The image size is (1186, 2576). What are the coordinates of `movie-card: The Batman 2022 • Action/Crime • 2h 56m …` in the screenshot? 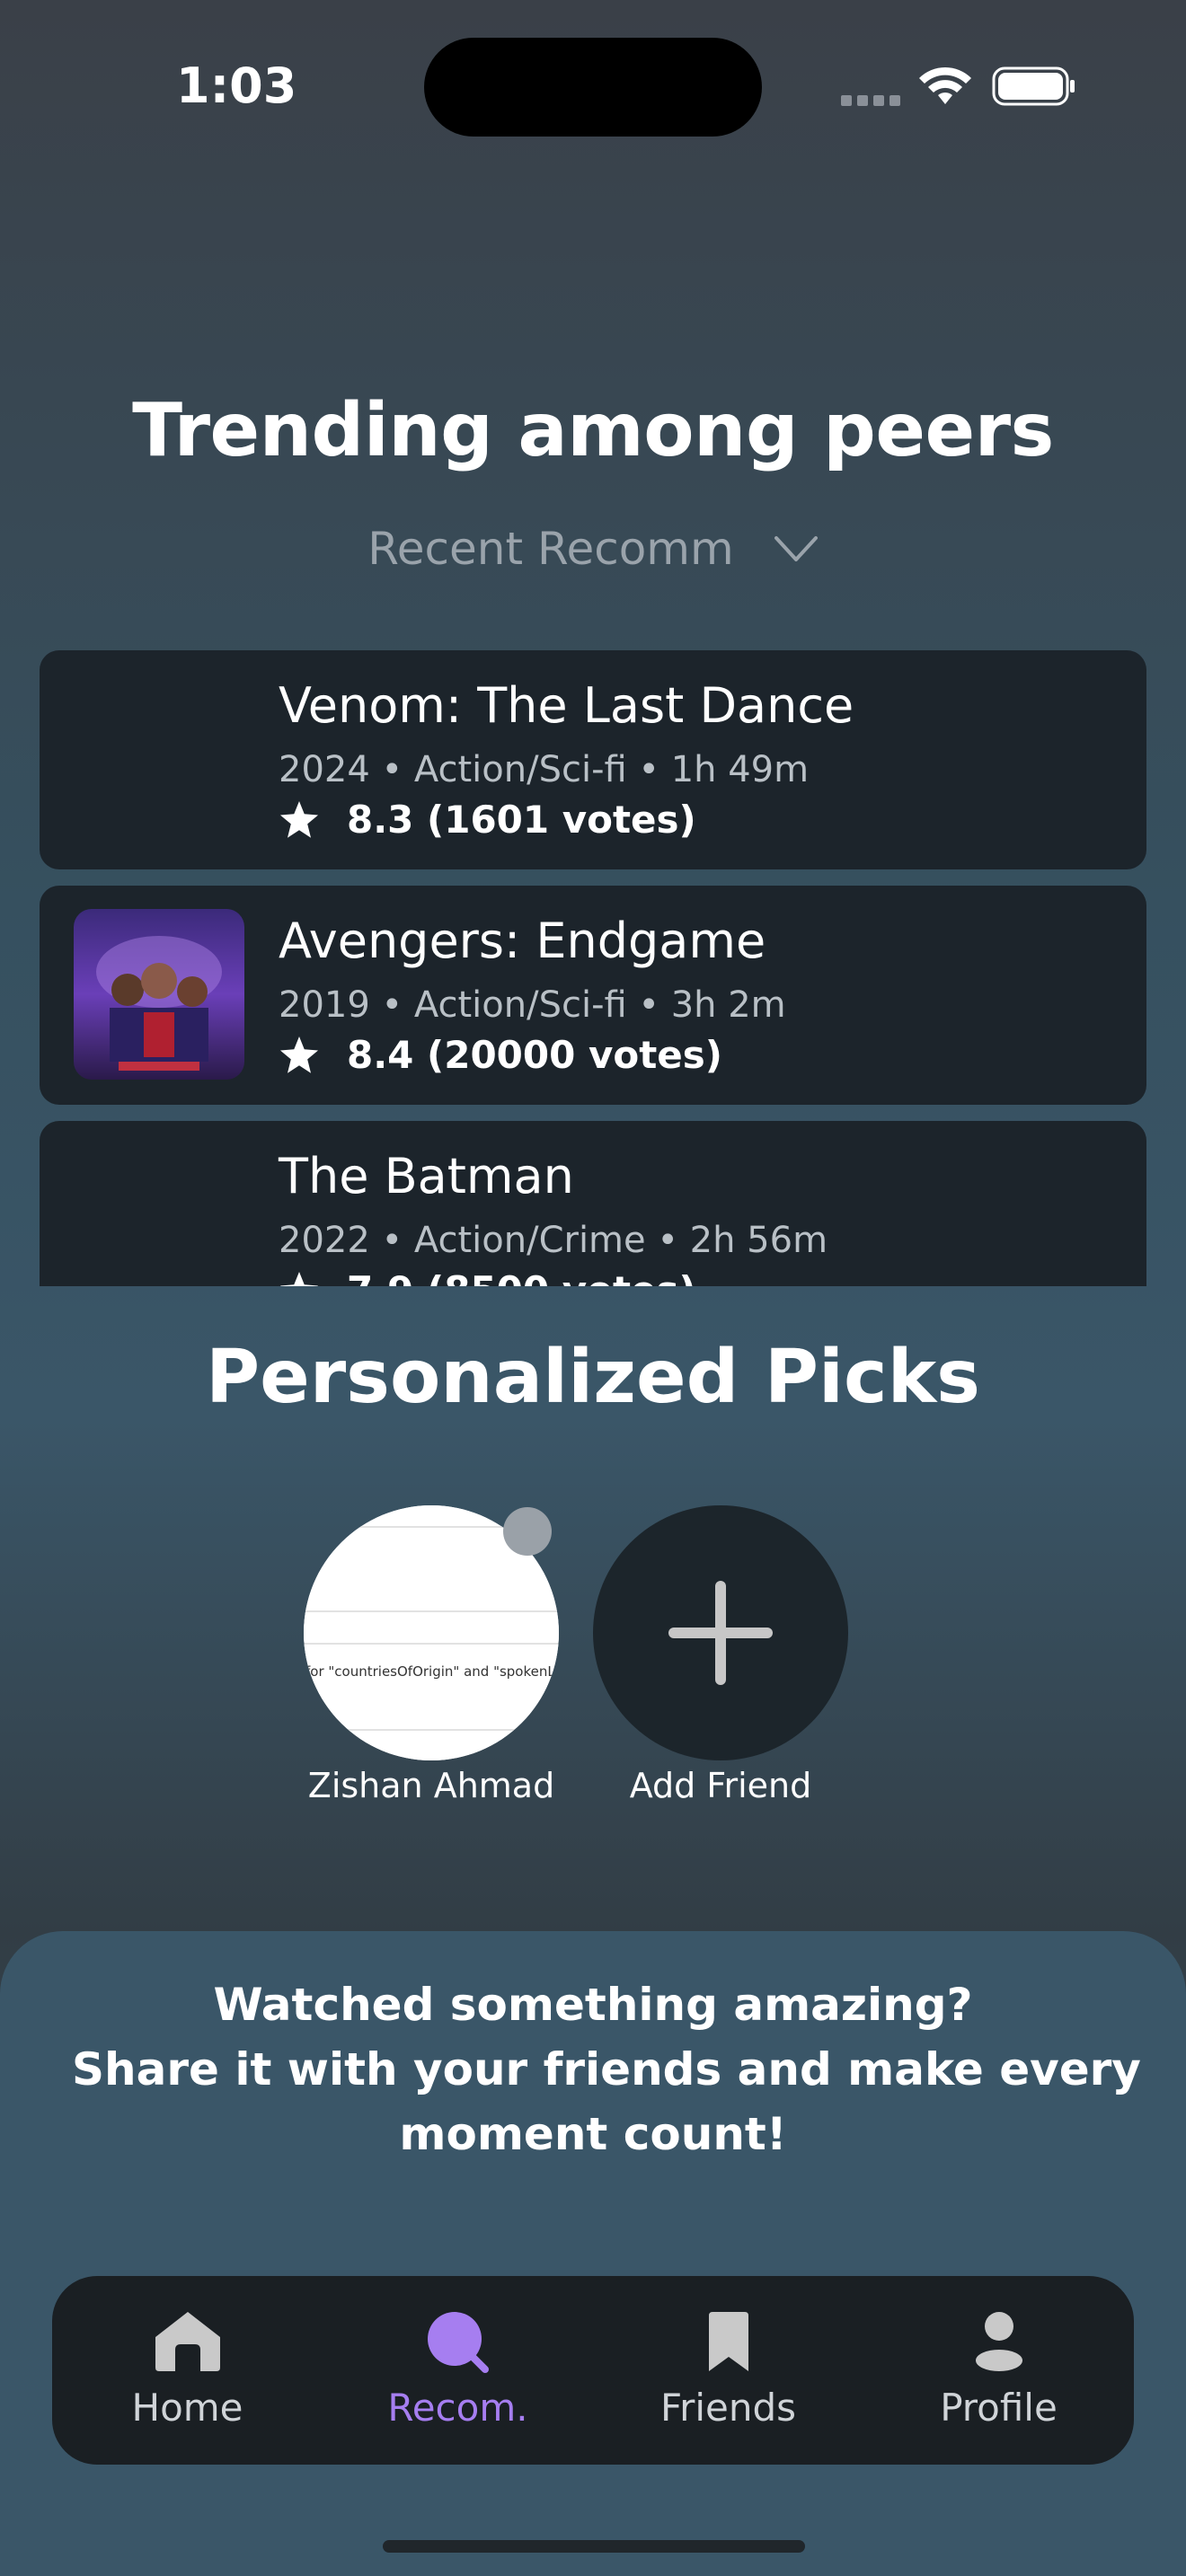 It's located at (593, 1203).